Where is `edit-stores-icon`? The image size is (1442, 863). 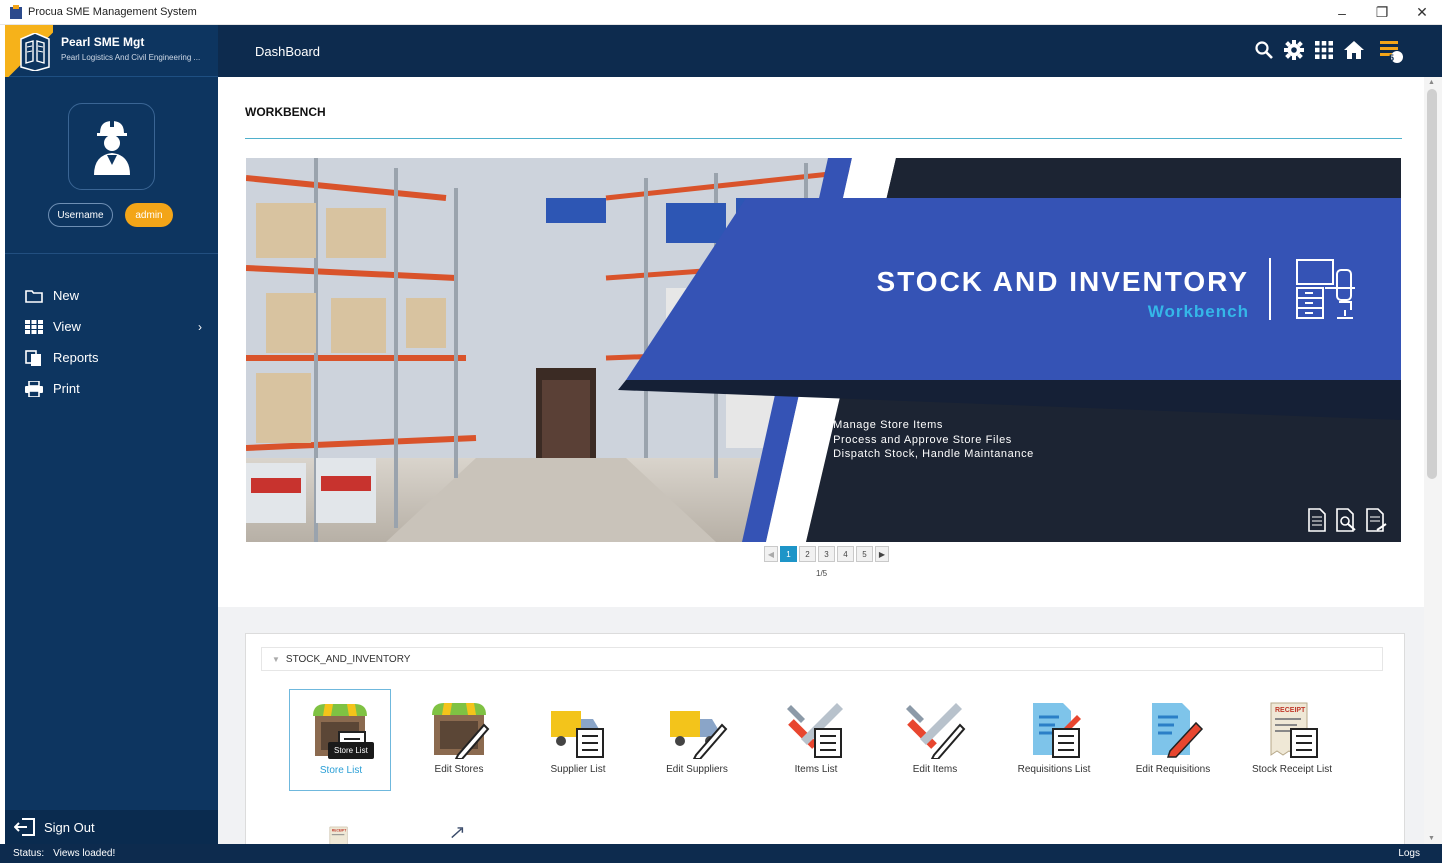
edit-stores-icon is located at coordinates (461, 731).